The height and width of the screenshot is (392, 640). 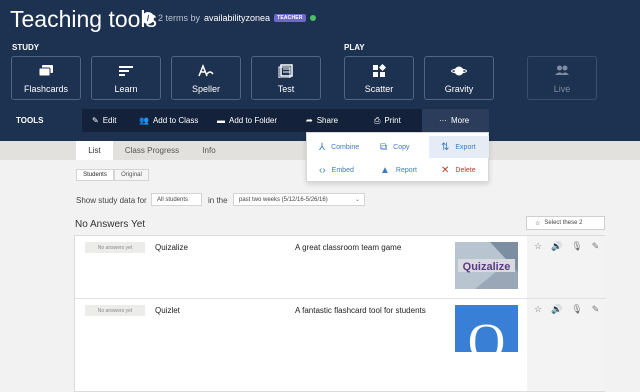 I want to click on gravity-button: Gravity, so click(x=459, y=78).